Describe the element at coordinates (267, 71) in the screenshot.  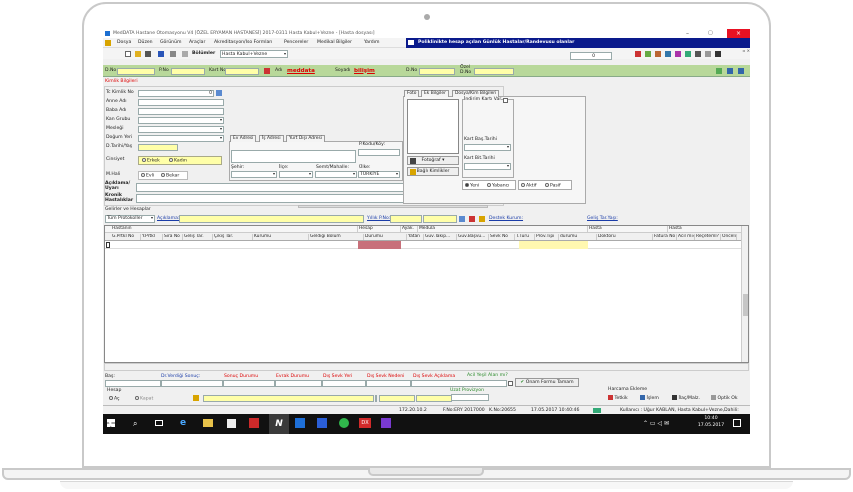
I see `search-icon` at that location.